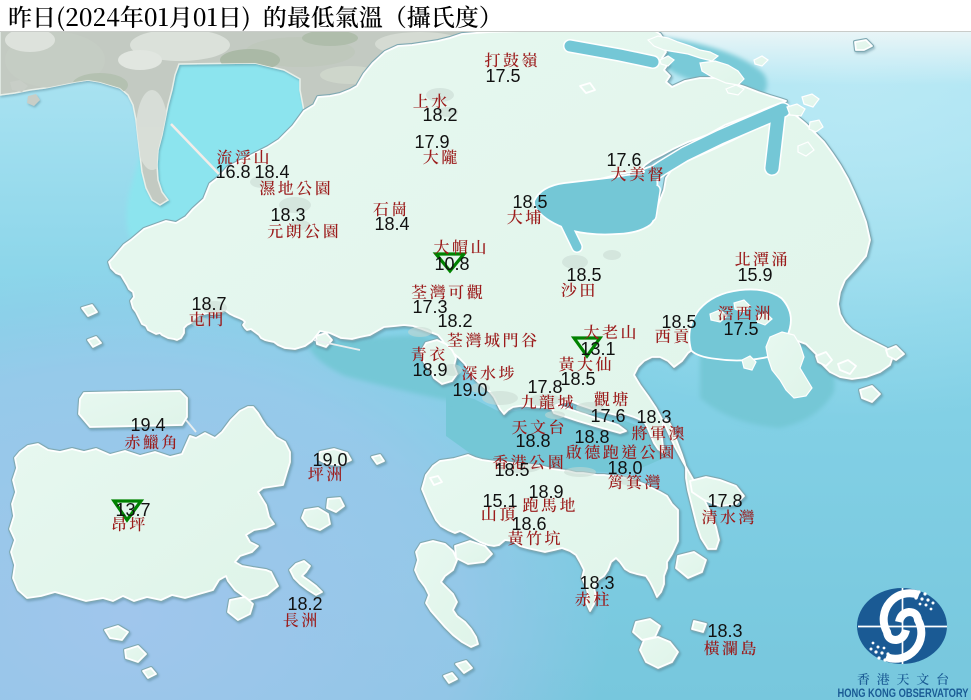  Describe the element at coordinates (499, 501) in the screenshot. I see `svg-text: 15.1` at that location.